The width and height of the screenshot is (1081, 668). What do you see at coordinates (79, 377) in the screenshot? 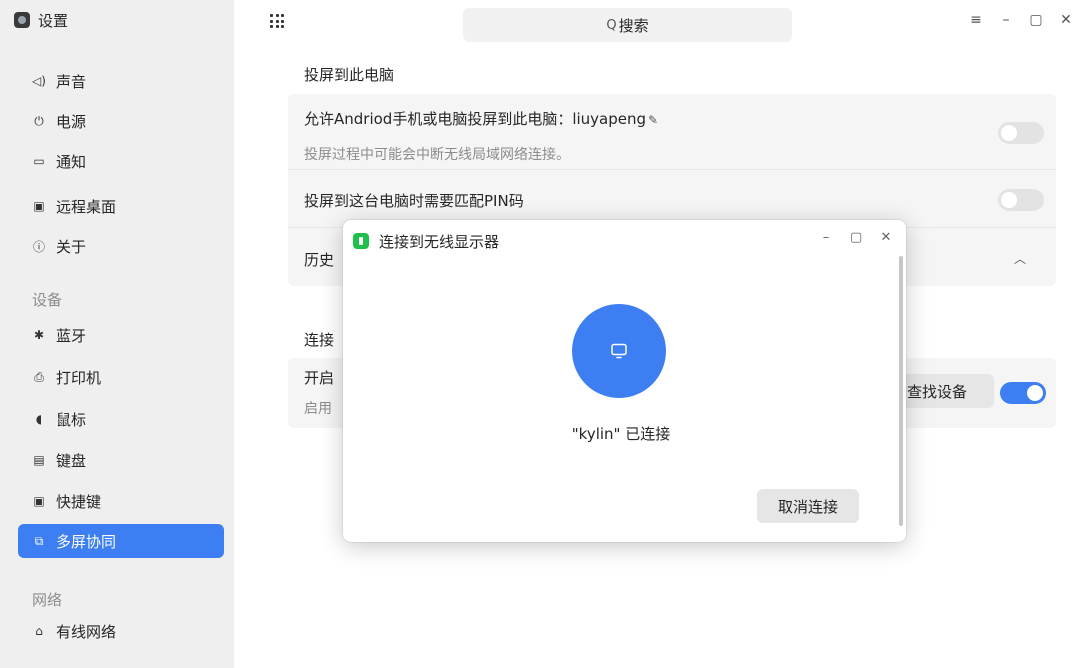
I see `sidebar-item-label: 打印机` at bounding box center [79, 377].